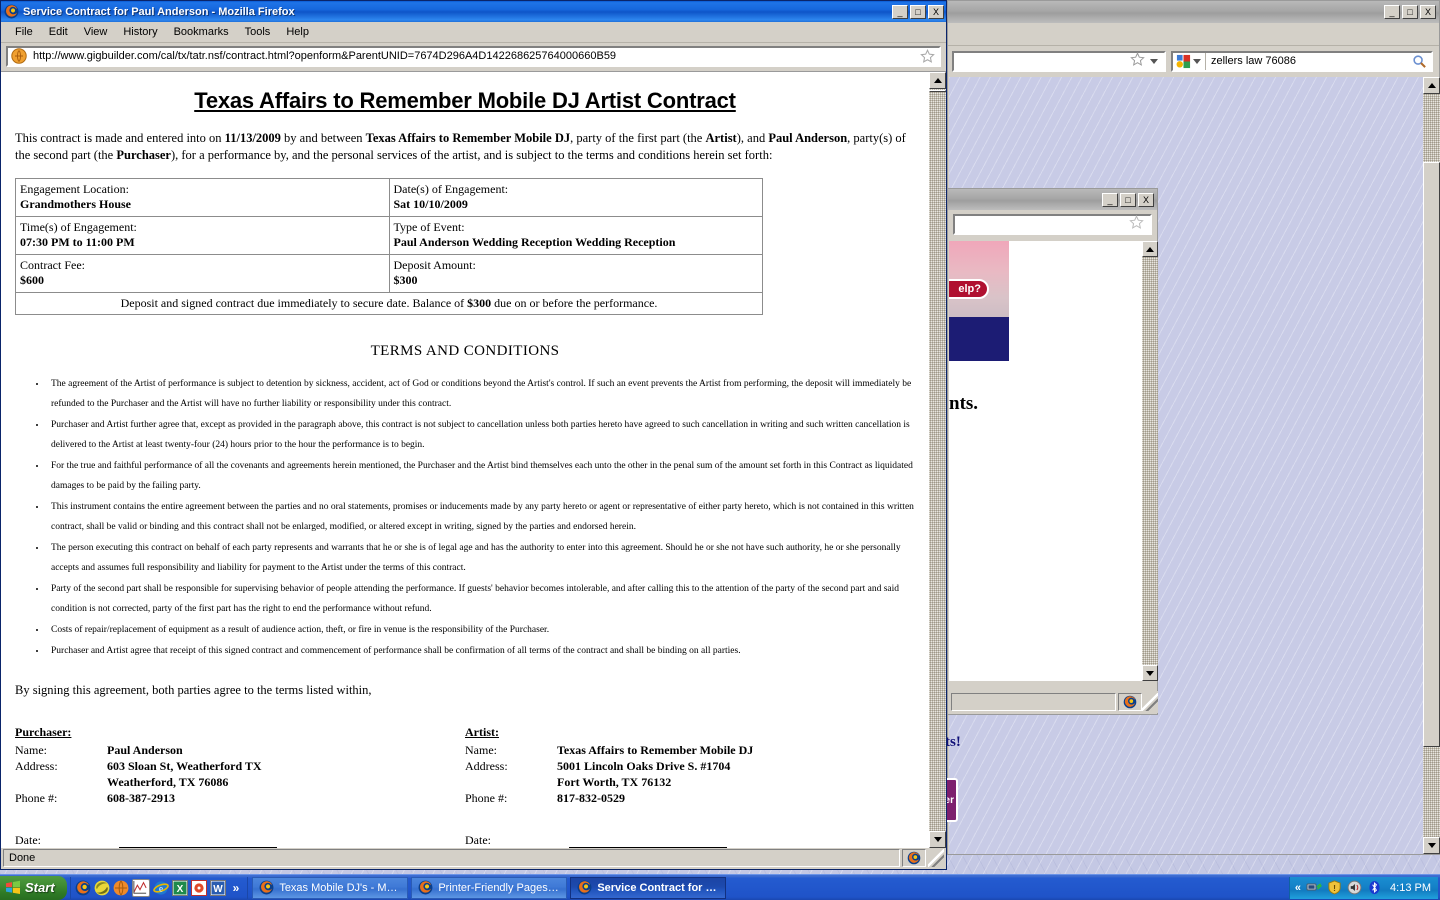 The height and width of the screenshot is (900, 1440). I want to click on search-engine-dropdown-icon, so click(1197, 61).